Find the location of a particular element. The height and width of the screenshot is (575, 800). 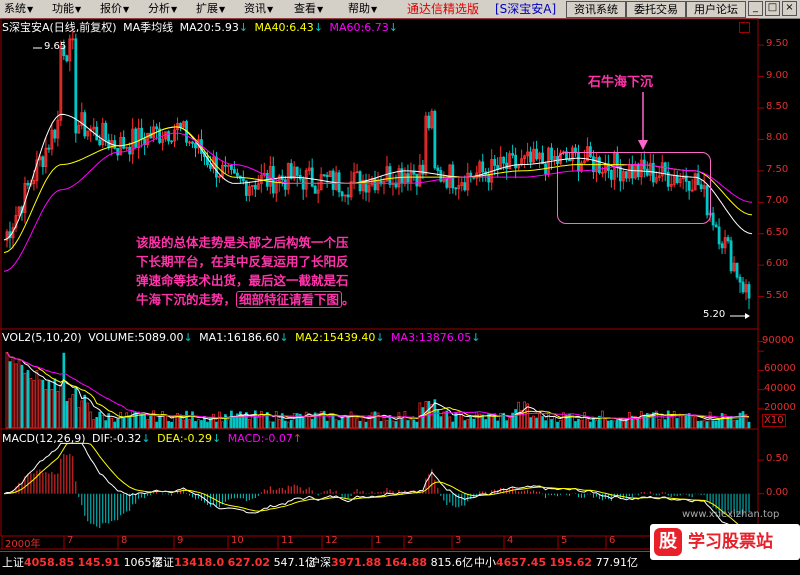

low-marker-arrow is located at coordinates (747, 316).